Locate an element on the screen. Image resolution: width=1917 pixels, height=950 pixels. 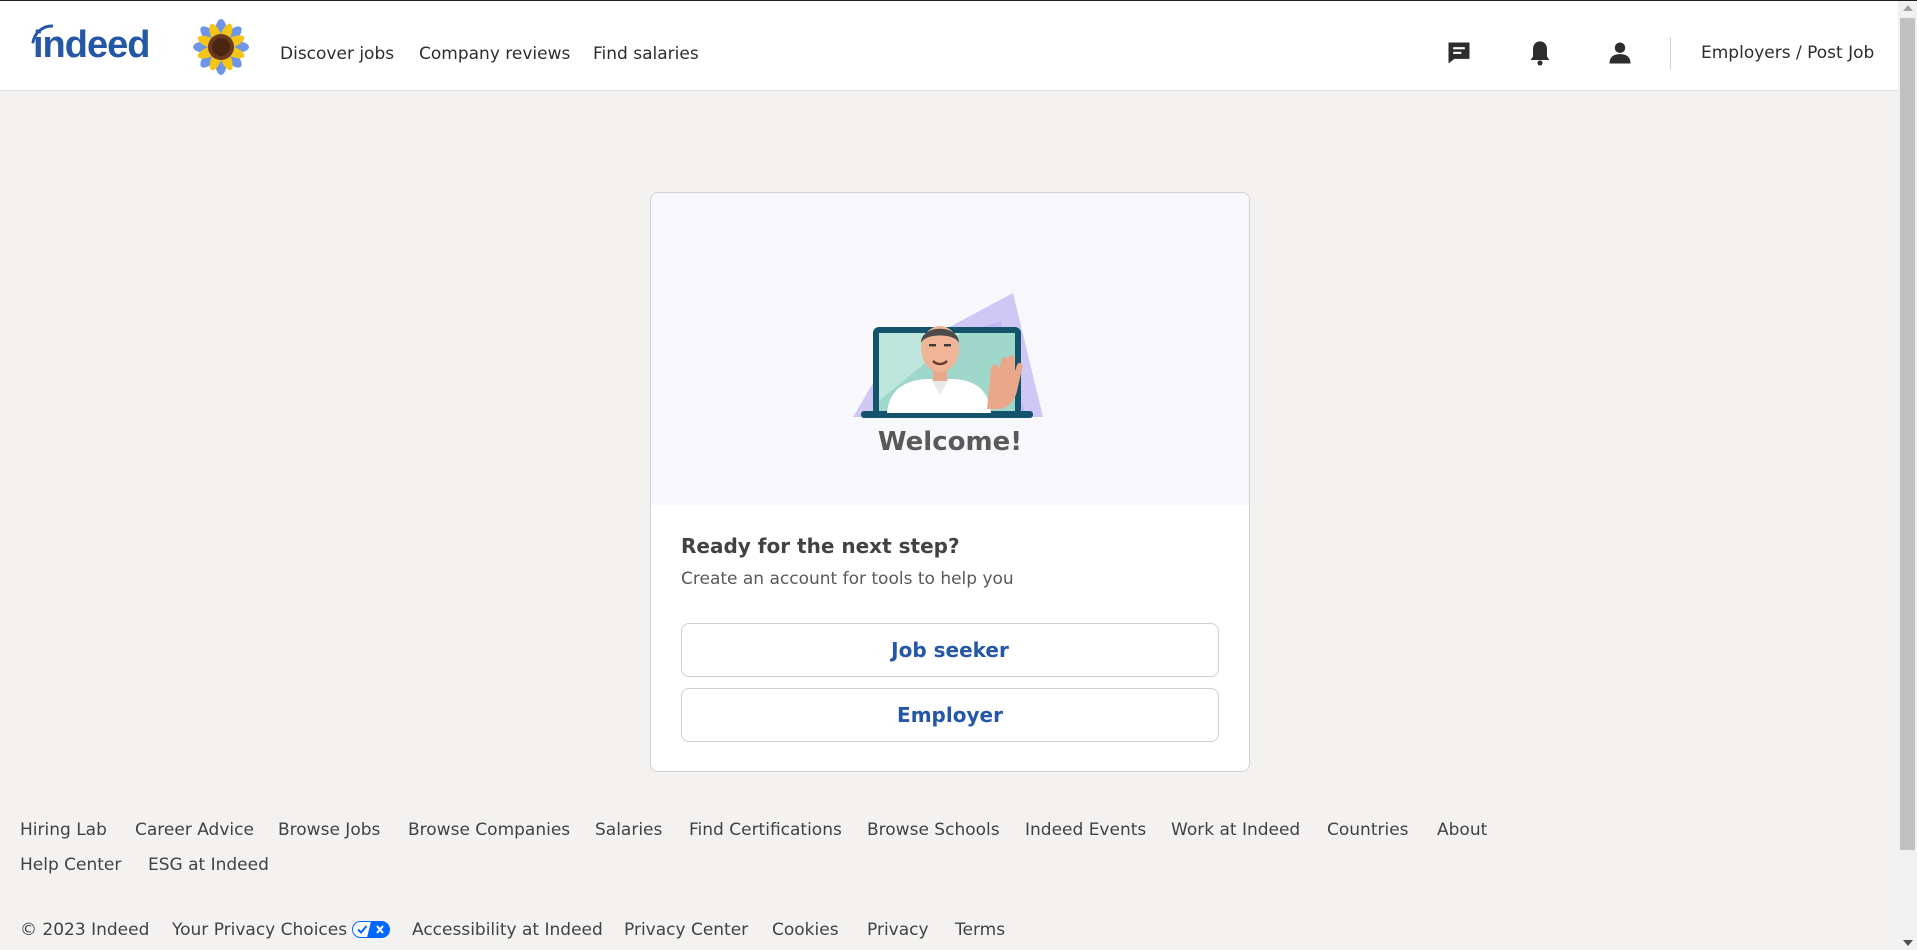
scroll-thumb is located at coordinates (1907, 434).